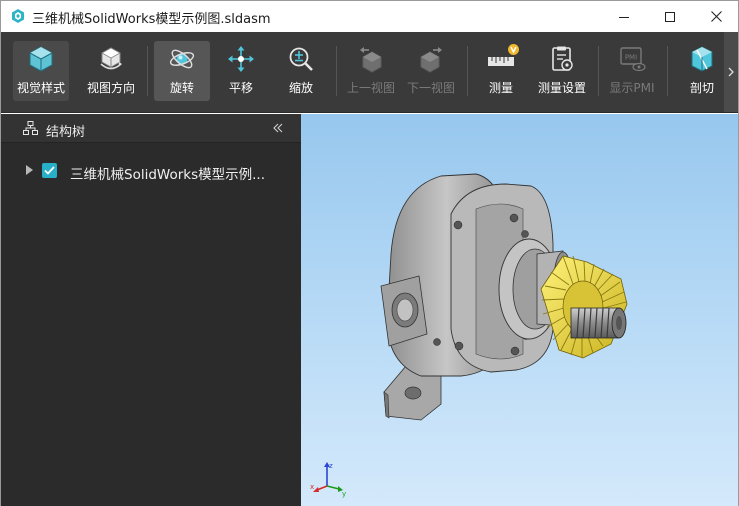  Describe the element at coordinates (151, 128) in the screenshot. I see `panel-header: 结构树` at that location.